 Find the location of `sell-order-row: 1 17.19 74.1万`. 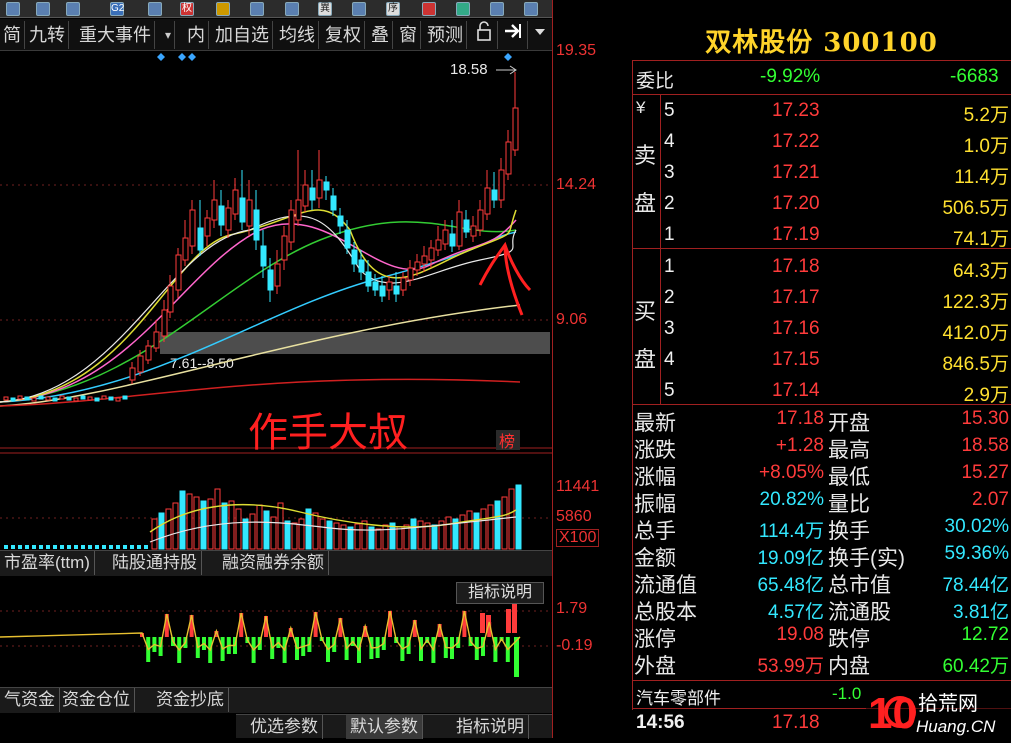

sell-order-row: 1 17.19 74.1万 is located at coordinates (821, 235).